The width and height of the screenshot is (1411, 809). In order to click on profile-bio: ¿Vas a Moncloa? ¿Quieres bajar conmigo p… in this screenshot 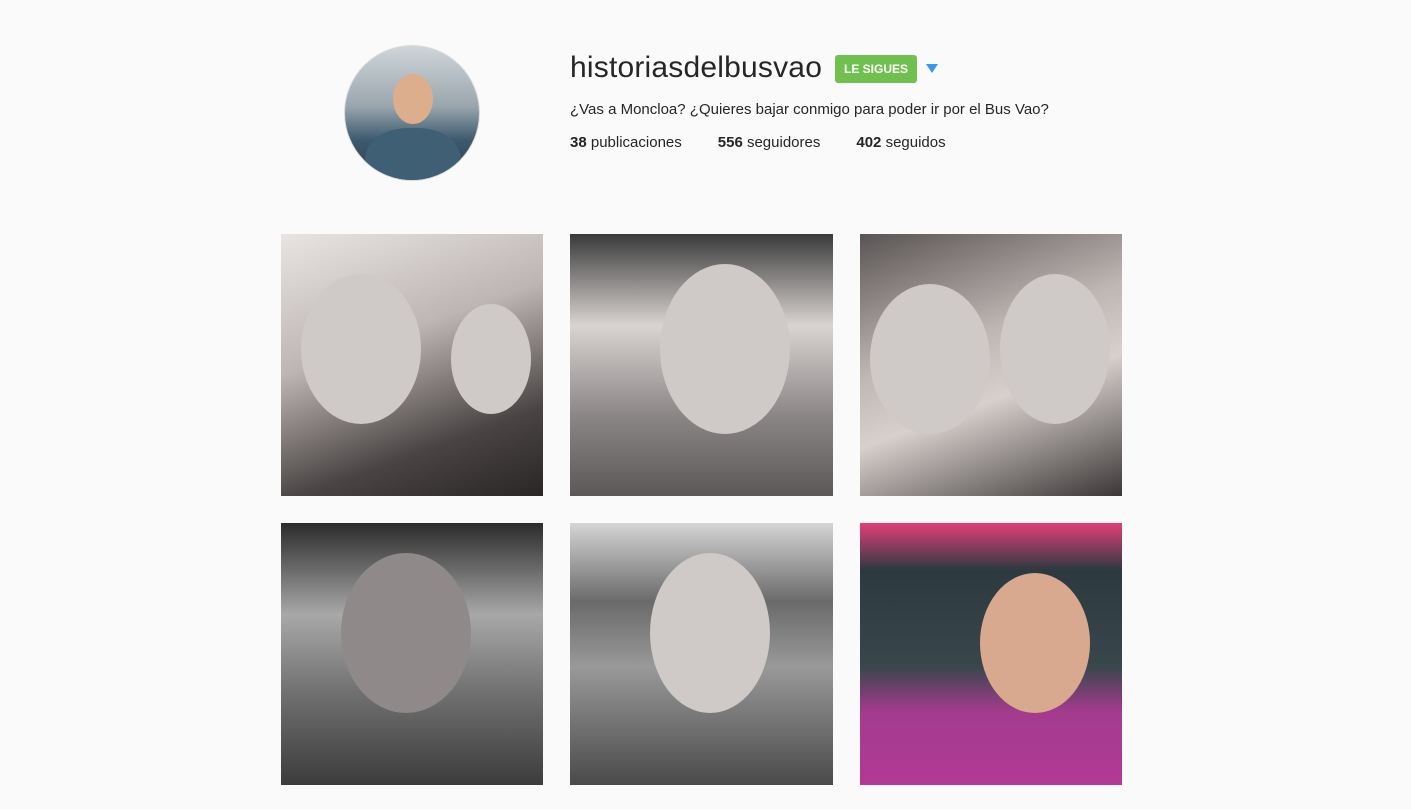, I will do `click(809, 109)`.